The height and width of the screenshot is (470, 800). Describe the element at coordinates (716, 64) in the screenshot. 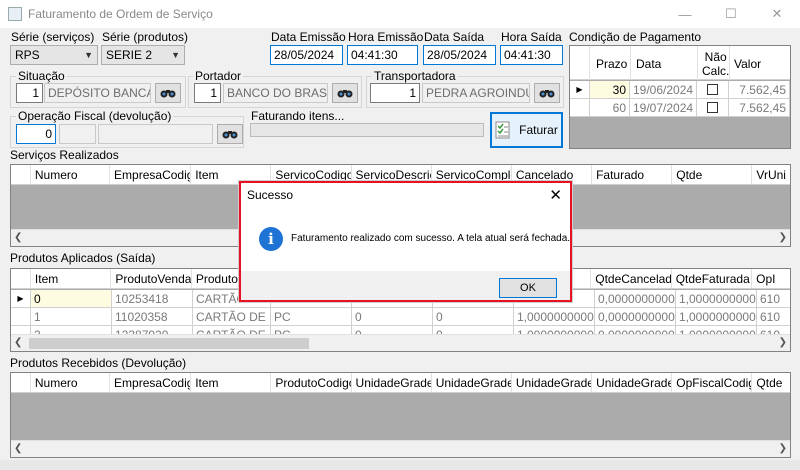

I see `col-nao-calc: Não Calc.` at that location.